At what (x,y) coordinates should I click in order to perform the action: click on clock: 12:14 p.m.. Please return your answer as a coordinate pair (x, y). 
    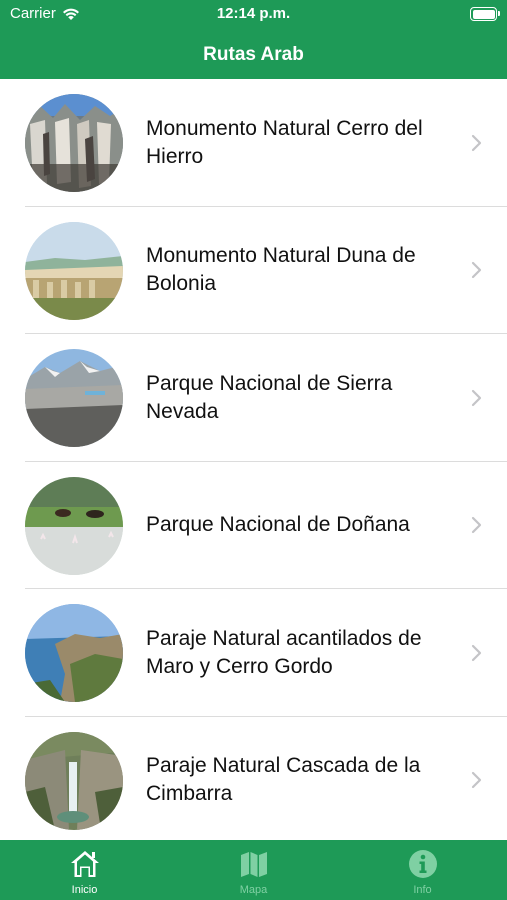
    Looking at the image, I should click on (253, 13).